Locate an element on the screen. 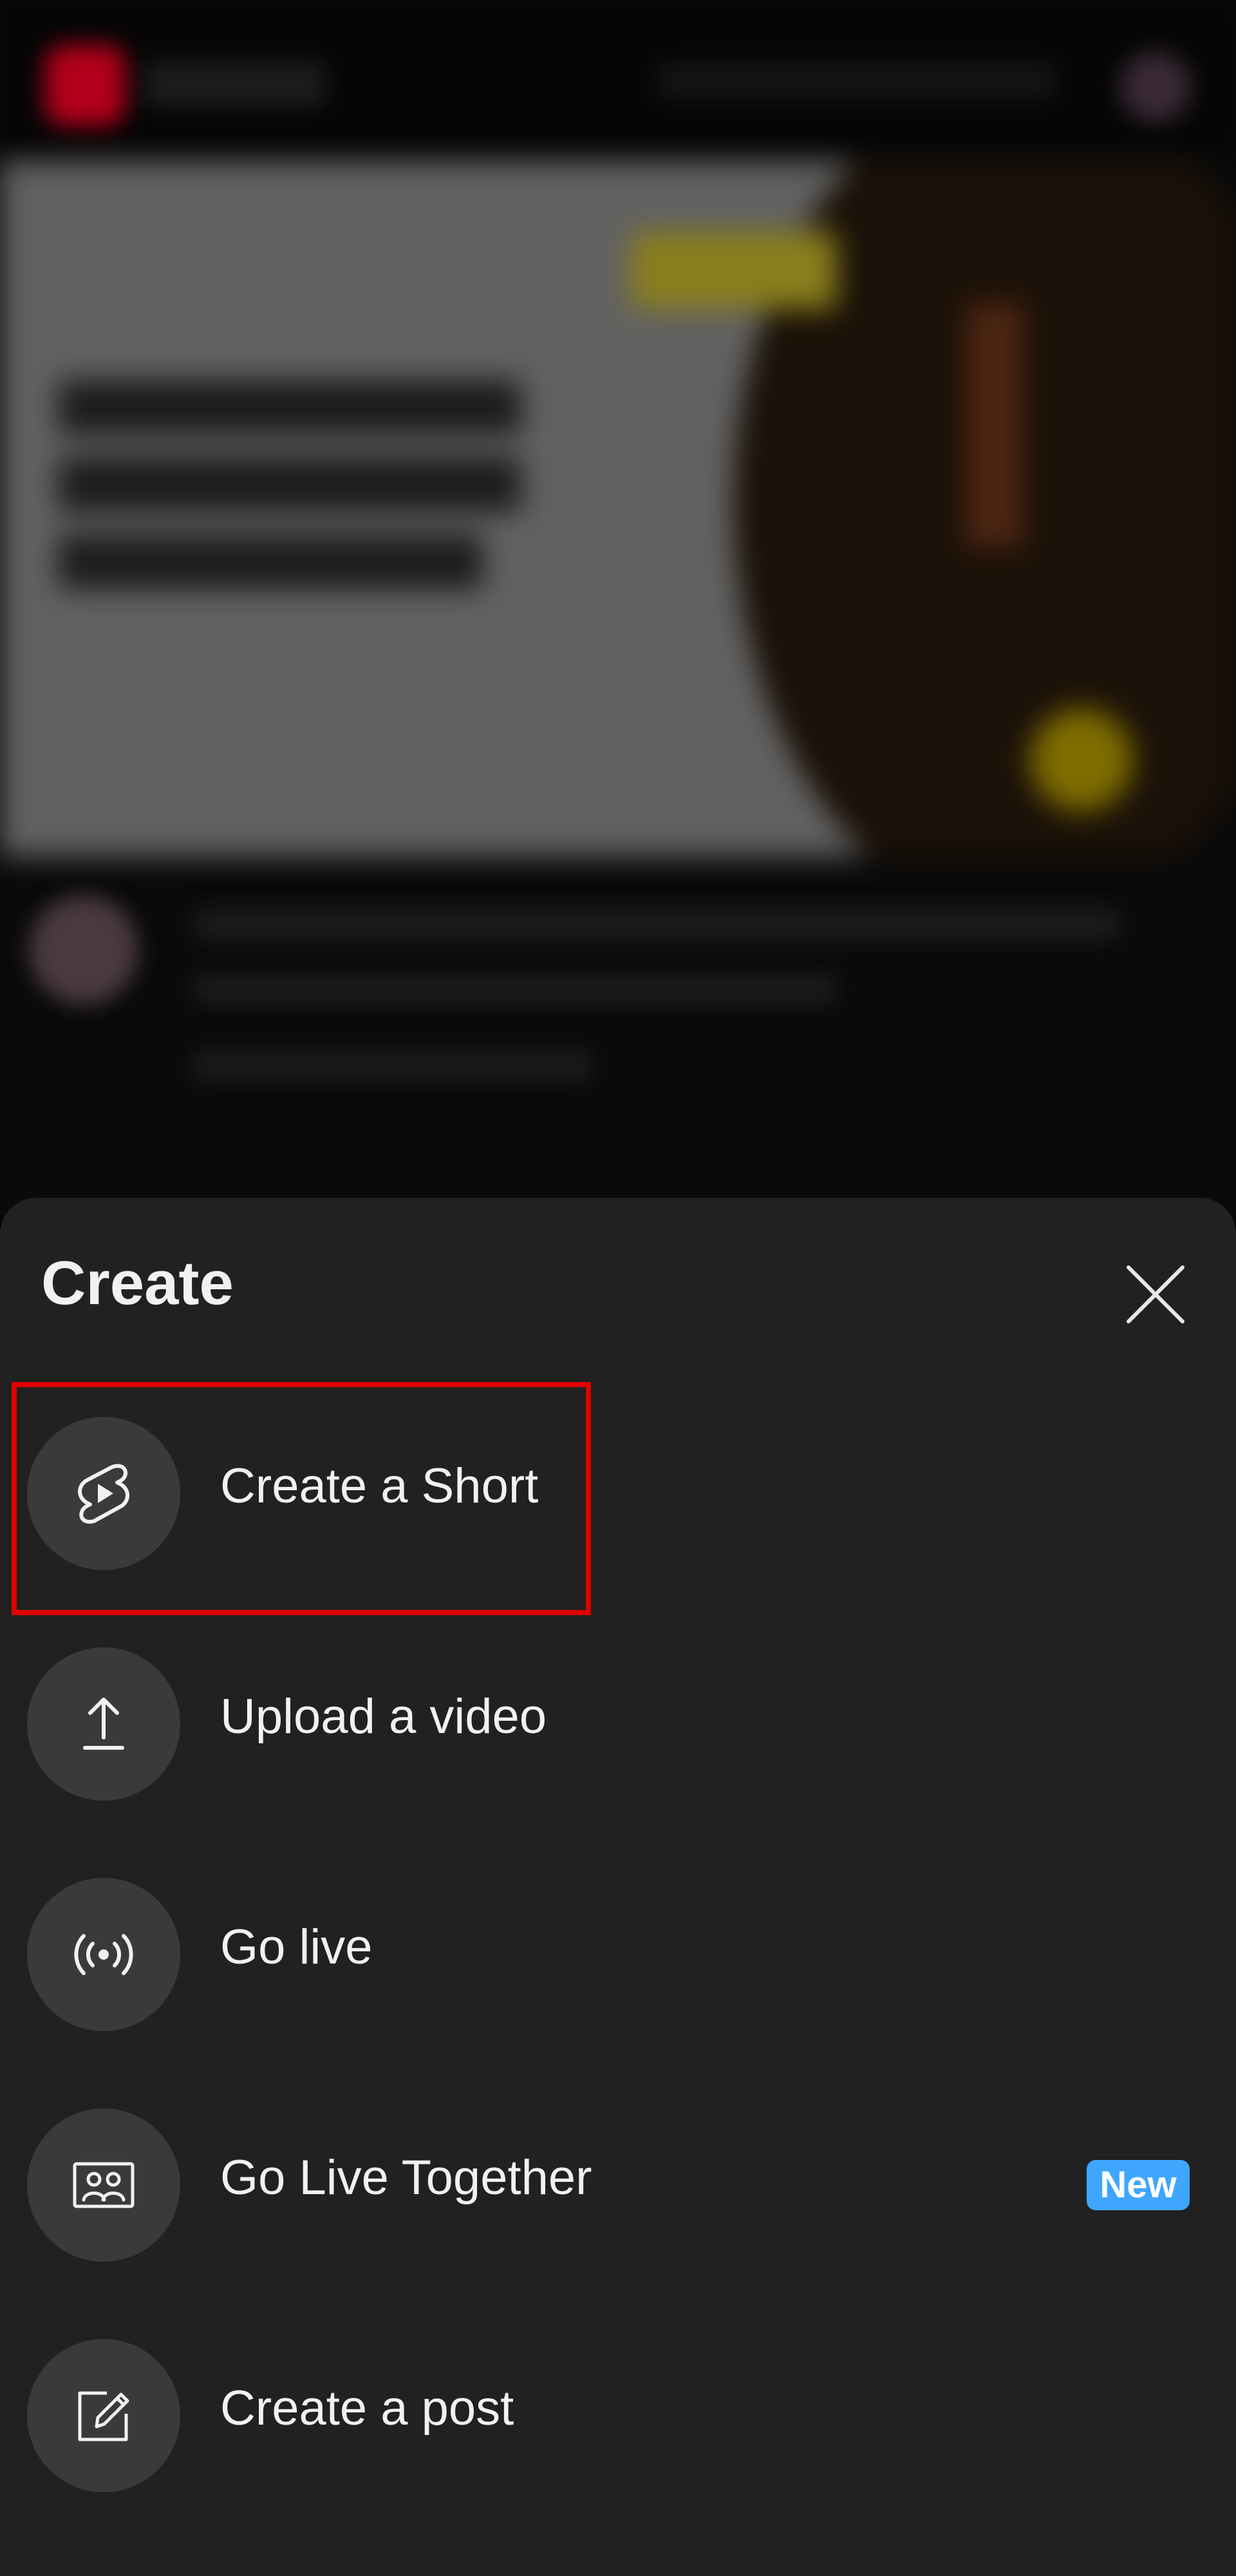  close-button is located at coordinates (1155, 1294).